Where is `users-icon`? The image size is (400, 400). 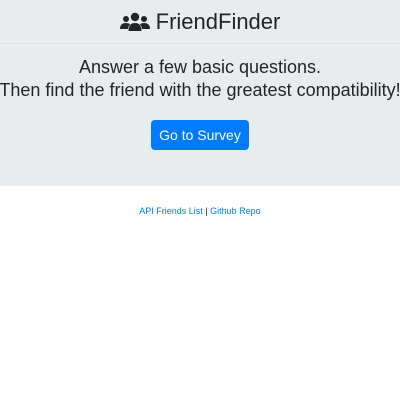
users-icon is located at coordinates (134, 22).